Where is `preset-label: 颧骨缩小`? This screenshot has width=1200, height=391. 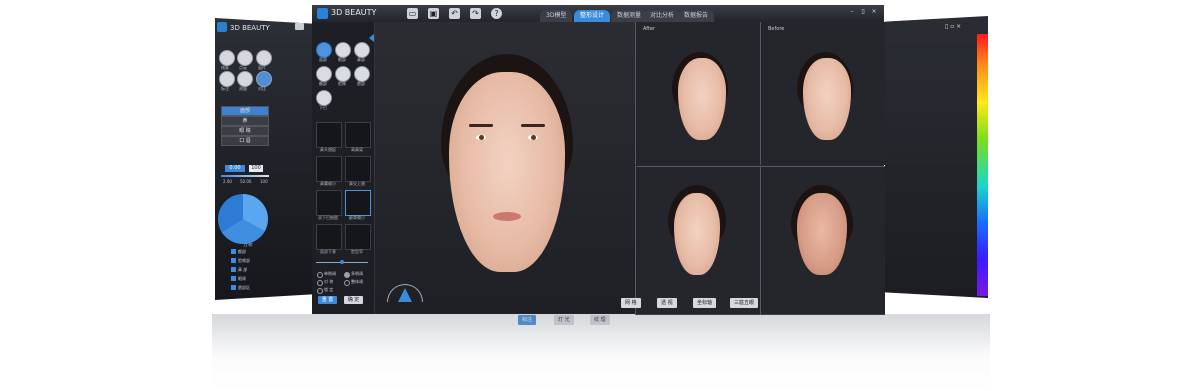 preset-label: 颧骨缩小 is located at coordinates (357, 217).